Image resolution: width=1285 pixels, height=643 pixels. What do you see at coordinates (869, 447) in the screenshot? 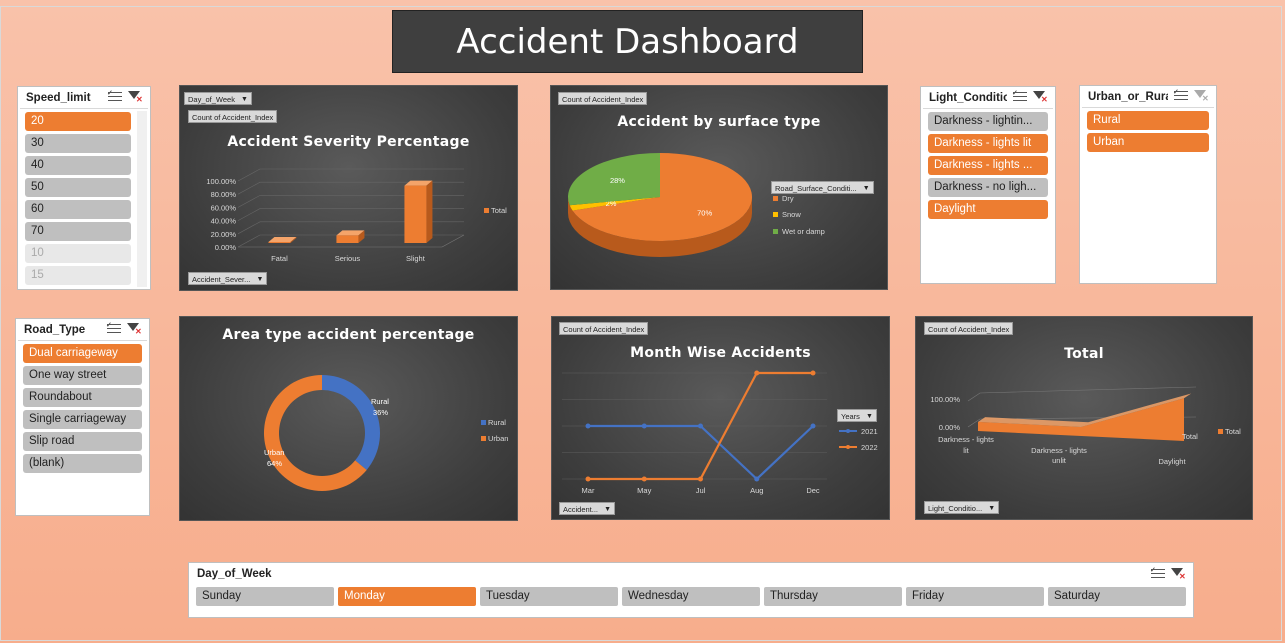
I see `legend-label: 2022` at bounding box center [869, 447].